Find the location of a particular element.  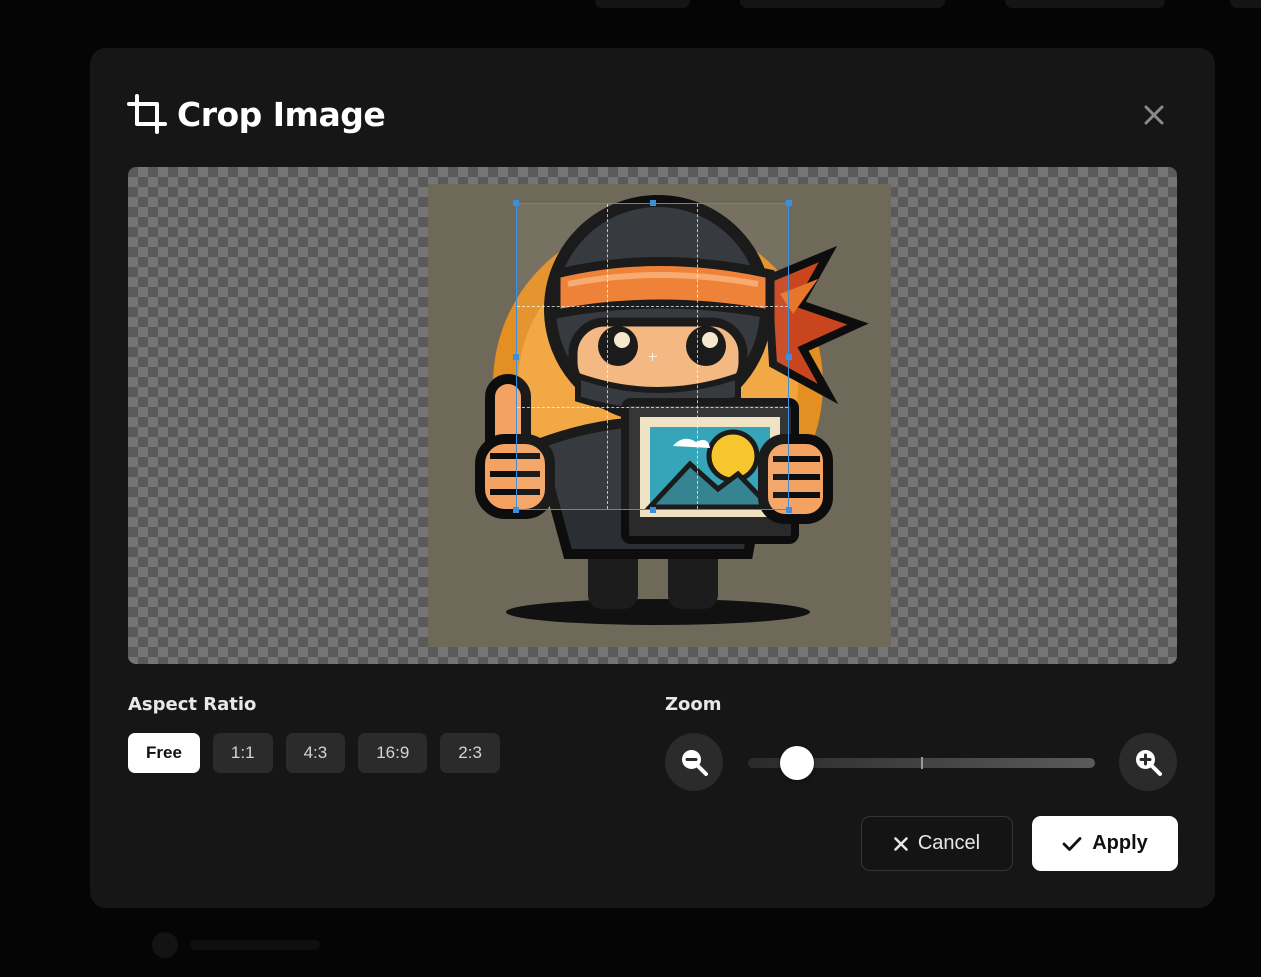

checkmark-icon is located at coordinates (1072, 843).